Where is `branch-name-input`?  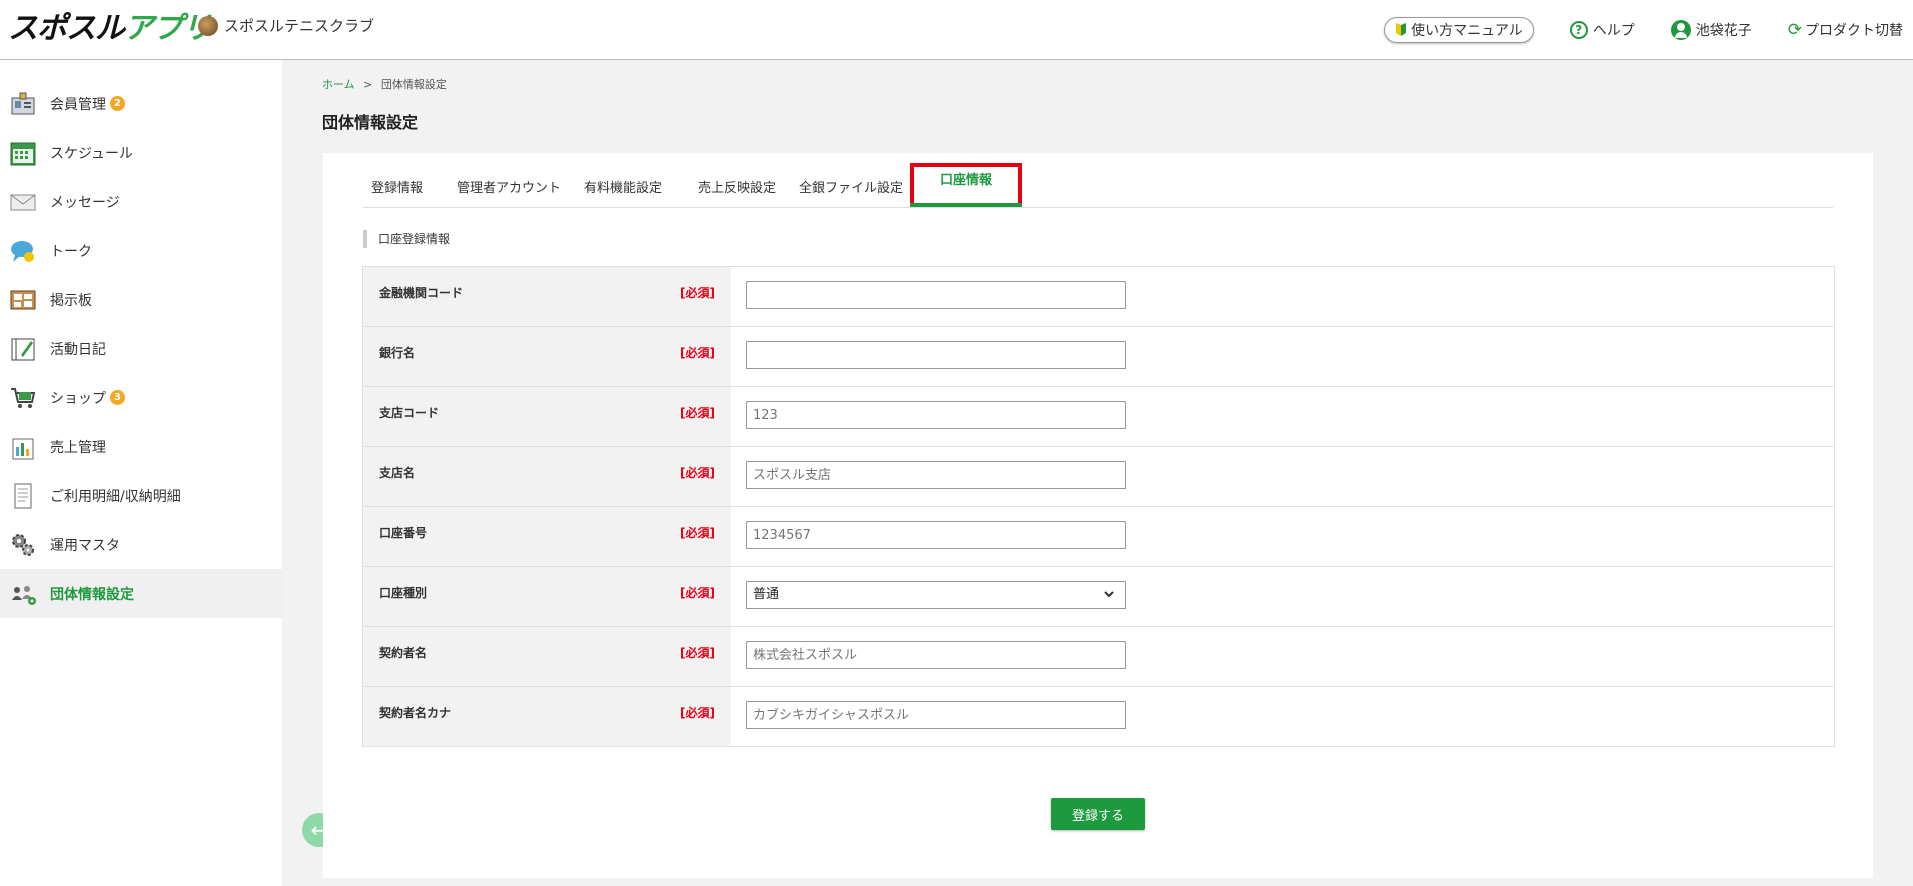 branch-name-input is located at coordinates (936, 475).